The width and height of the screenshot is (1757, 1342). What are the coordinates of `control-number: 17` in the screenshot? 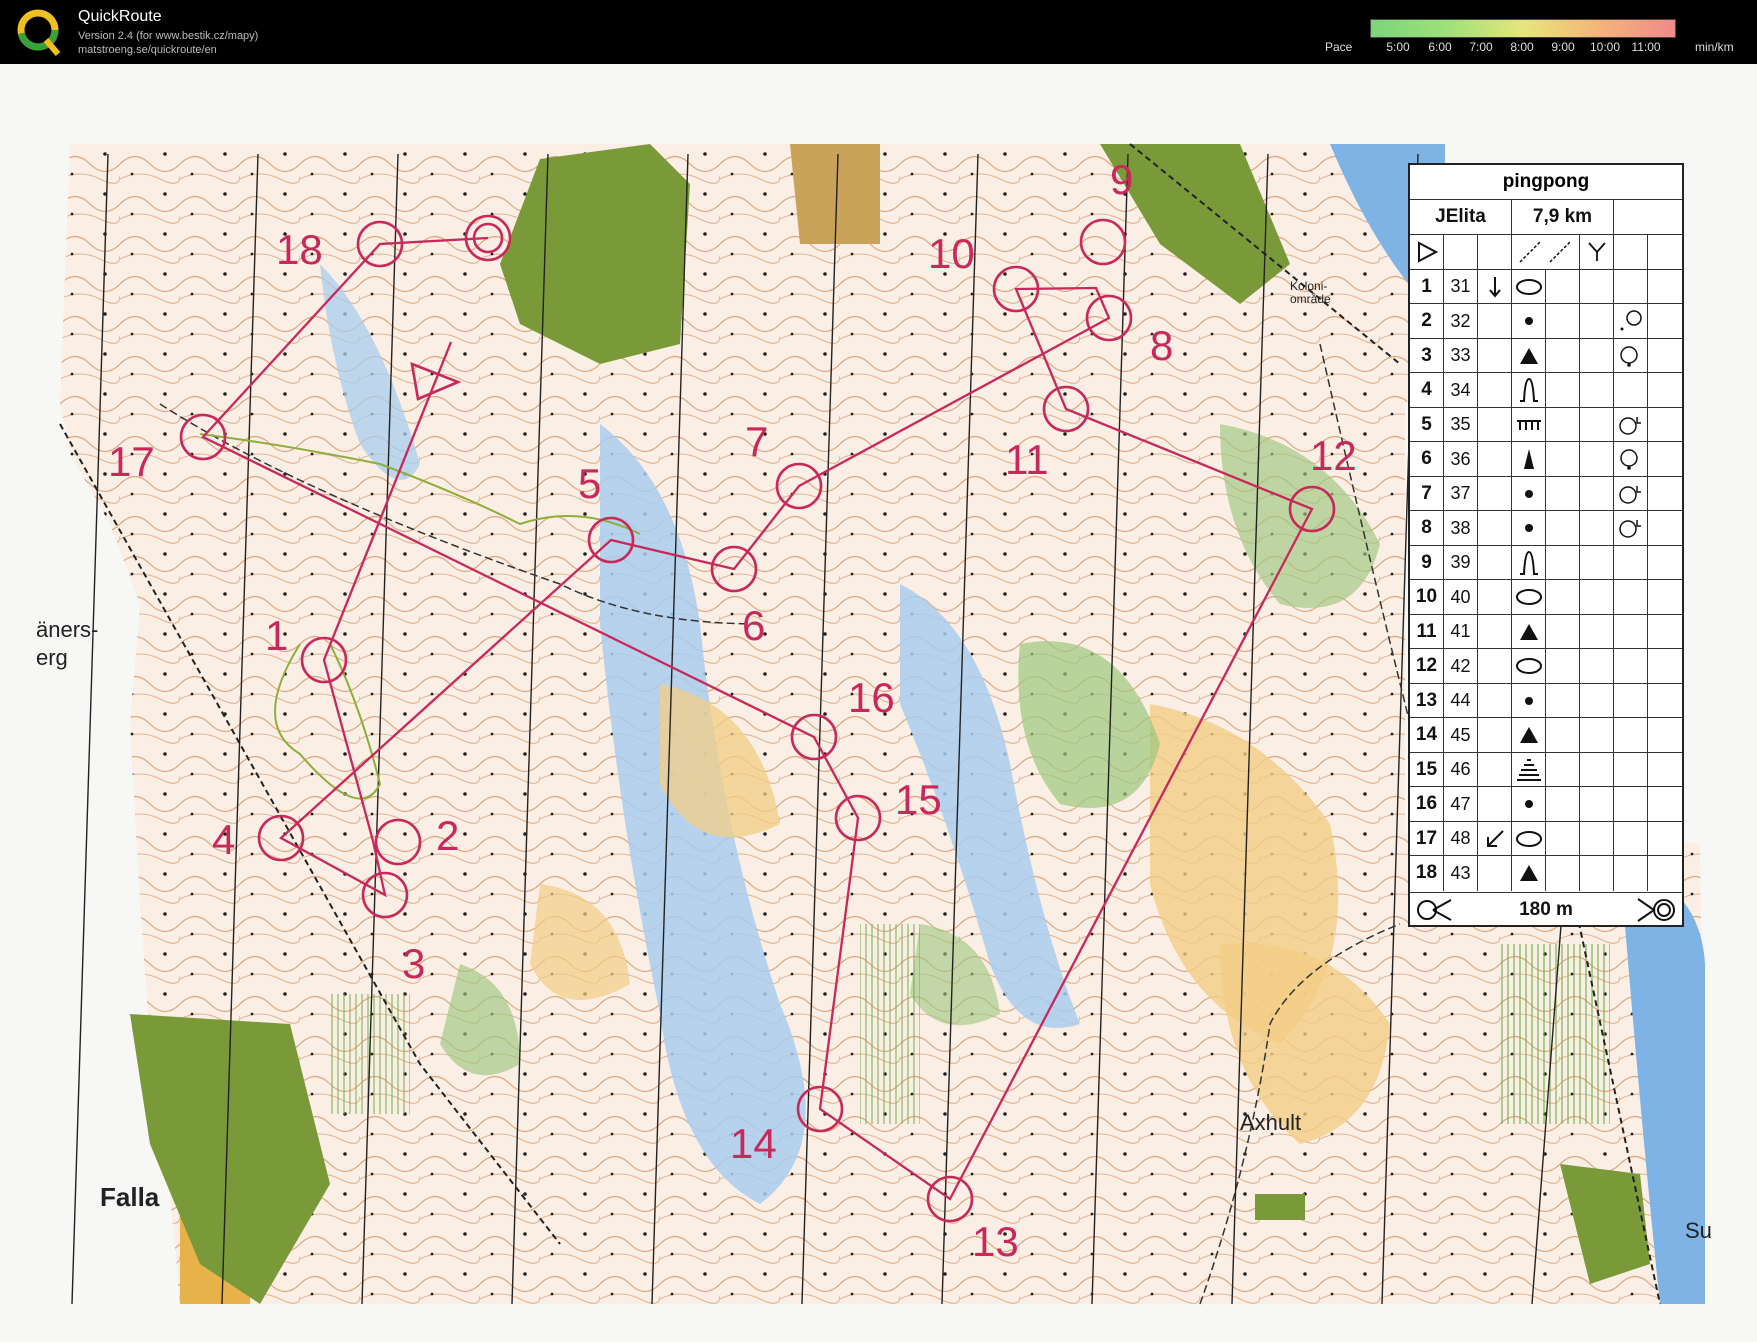 It's located at (131, 461).